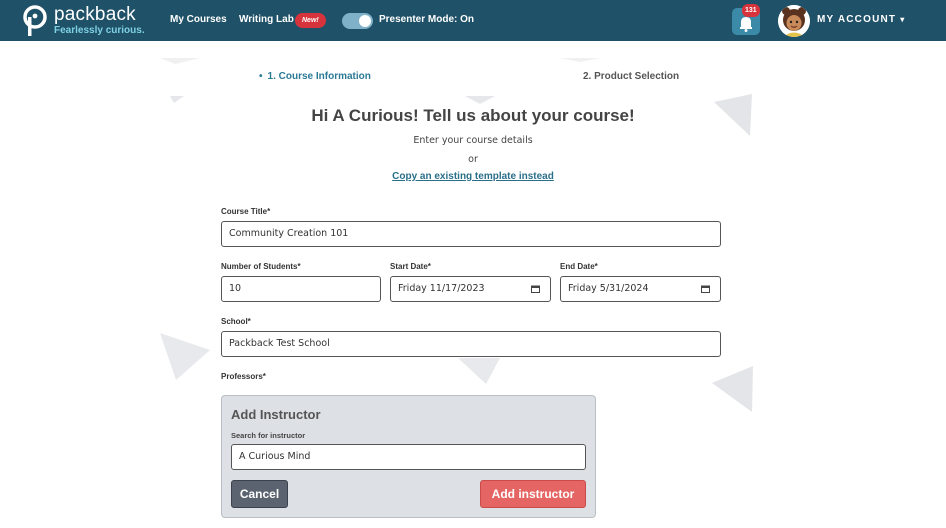 The width and height of the screenshot is (946, 528). What do you see at coordinates (579, 266) in the screenshot?
I see `end-date-label: End Date*` at bounding box center [579, 266].